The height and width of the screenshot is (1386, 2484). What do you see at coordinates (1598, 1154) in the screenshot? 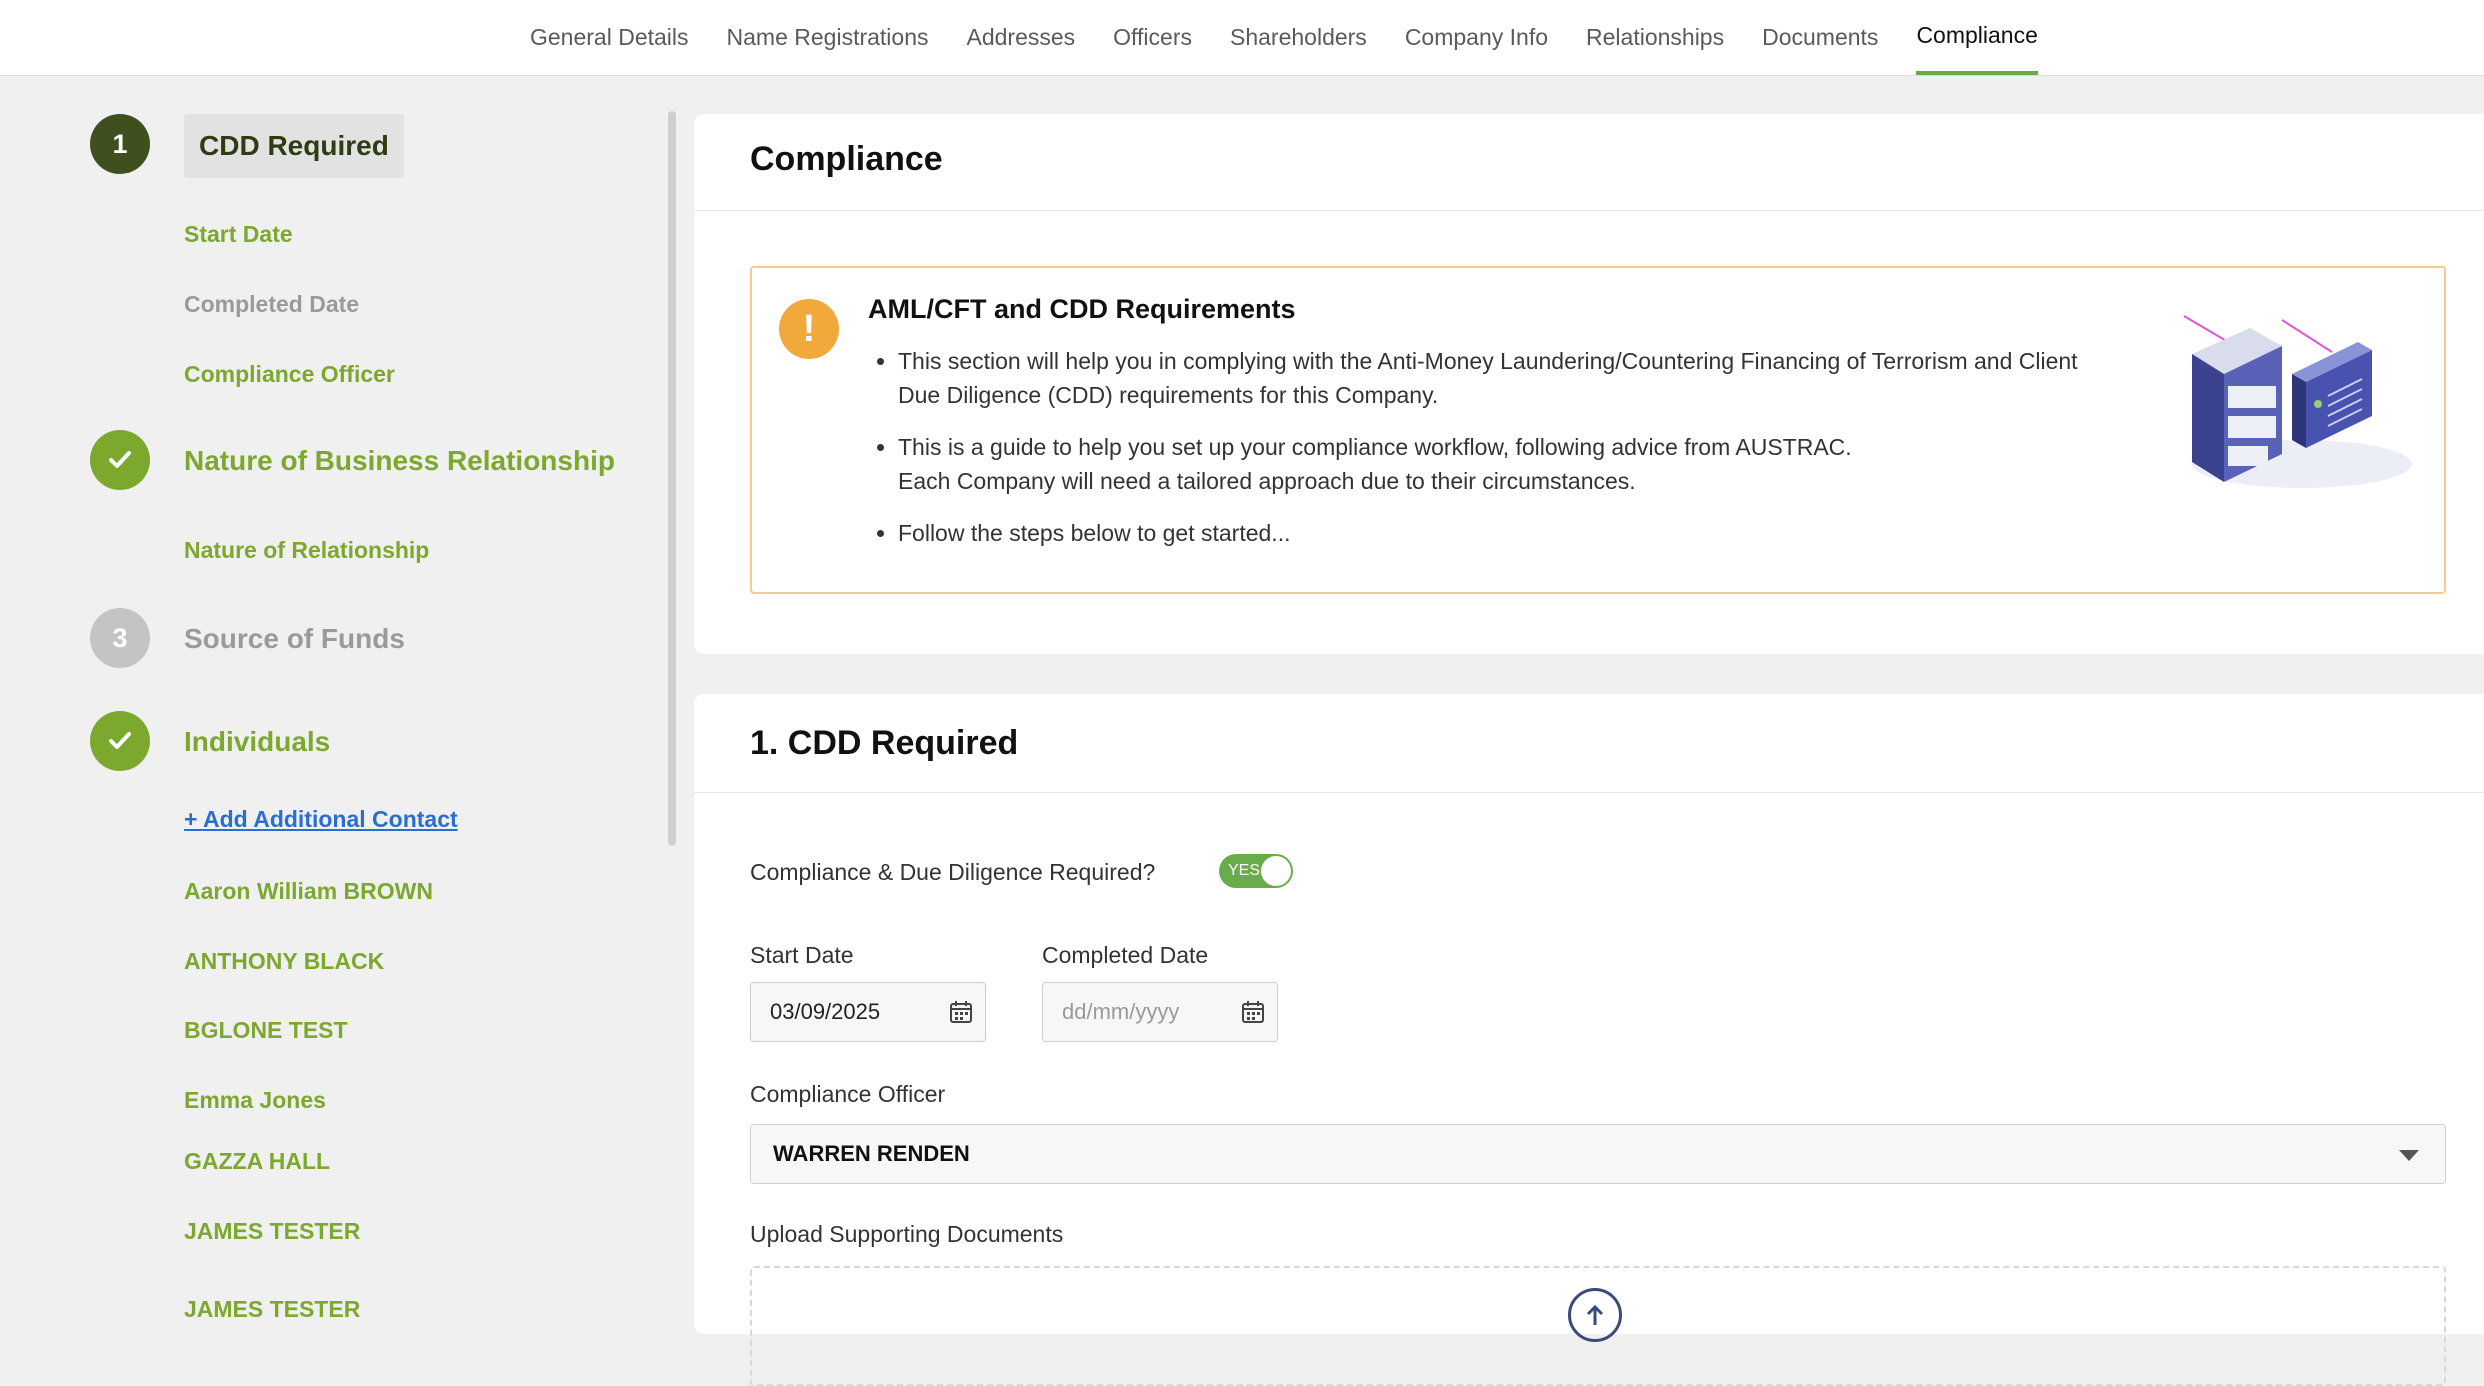
I see `compliance-officer-select: WARREN RENDEN` at bounding box center [1598, 1154].